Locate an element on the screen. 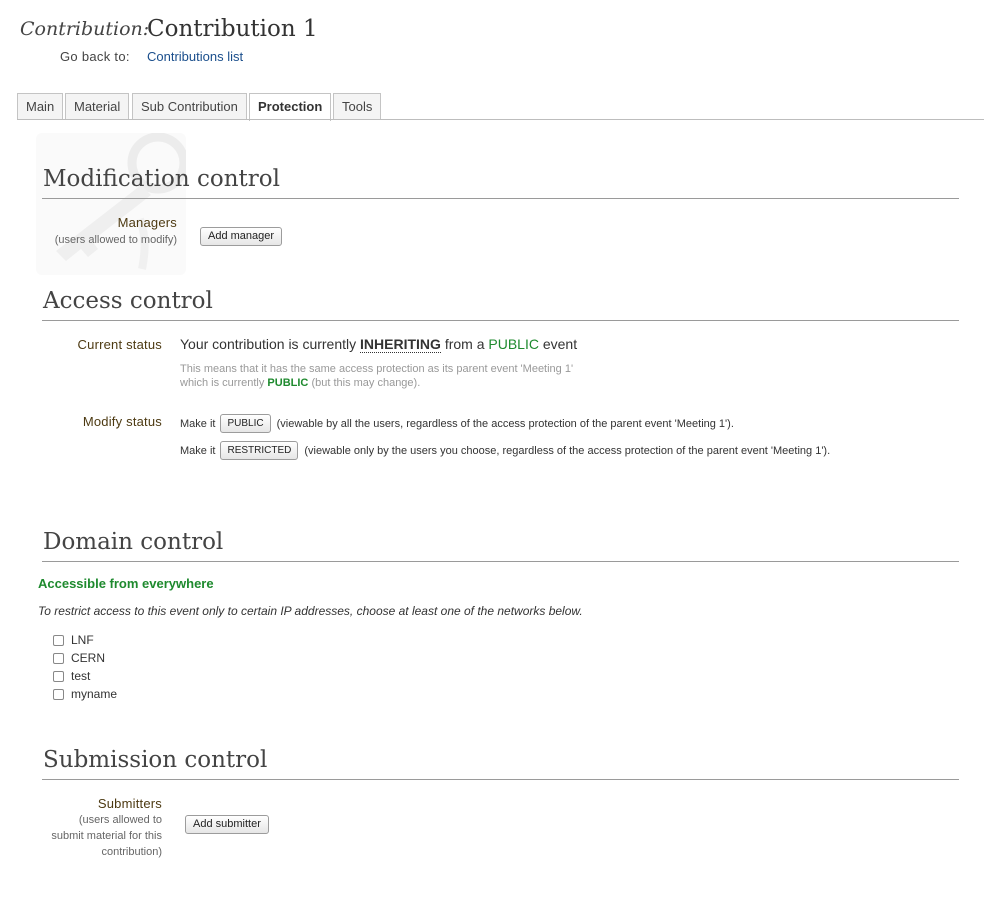 Image resolution: width=992 pixels, height=902 pixels. status-state: INHERITING is located at coordinates (400, 344).